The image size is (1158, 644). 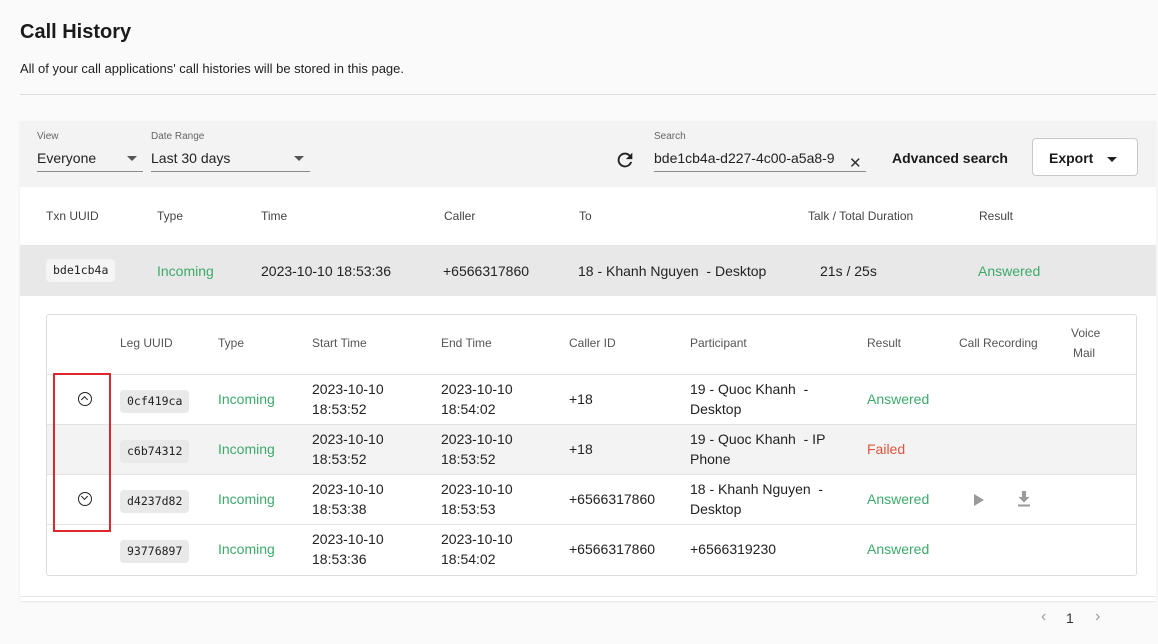 I want to click on col-leg-type: Type, so click(x=231, y=343).